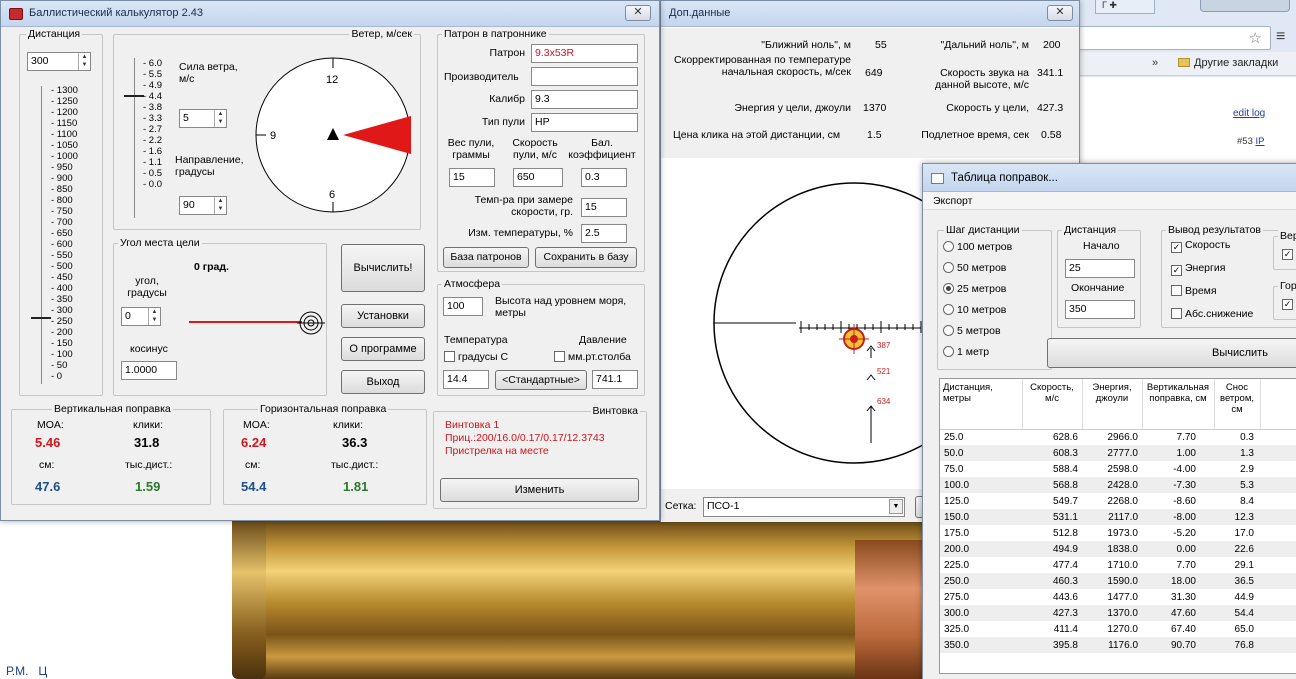 The width and height of the screenshot is (1296, 679). Describe the element at coordinates (1173, 38) in the screenshot. I see `address-bar: ☆` at that location.